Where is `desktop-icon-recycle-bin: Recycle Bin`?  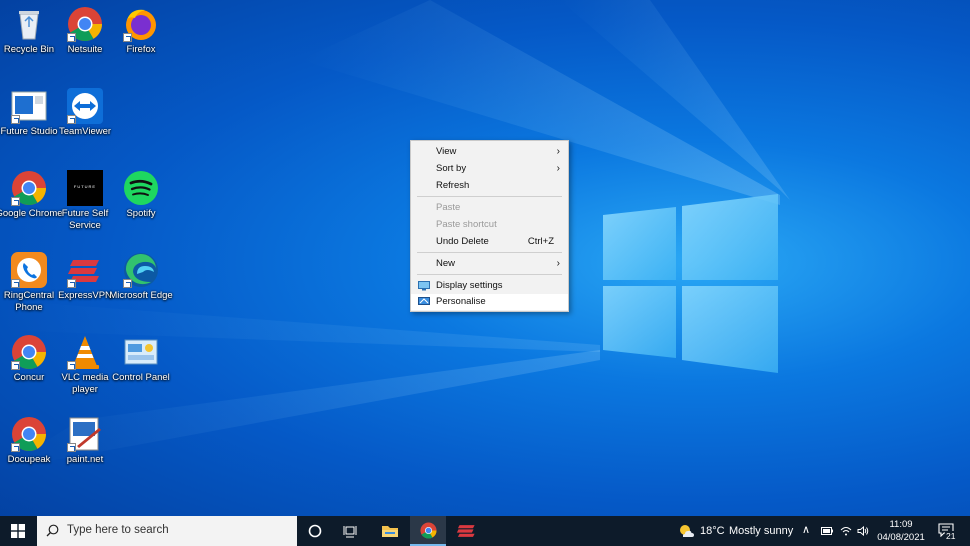 desktop-icon-recycle-bin: Recycle Bin is located at coordinates (29, 38).